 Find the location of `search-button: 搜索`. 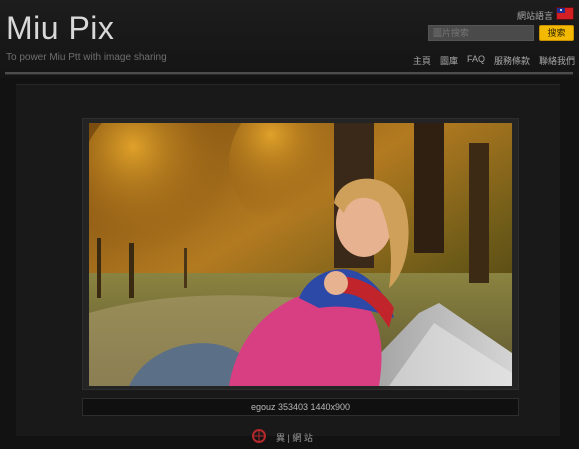

search-button: 搜索 is located at coordinates (556, 33).